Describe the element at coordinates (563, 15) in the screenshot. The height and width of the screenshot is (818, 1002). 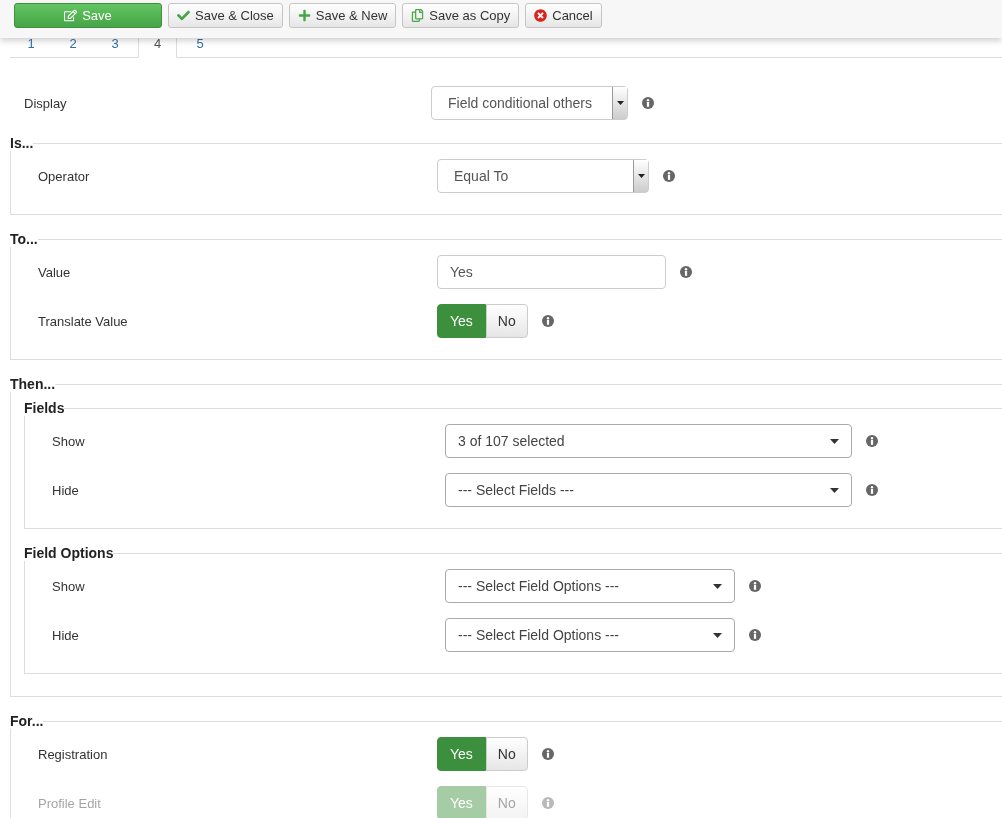
I see `toolbar-button: Cancel` at that location.